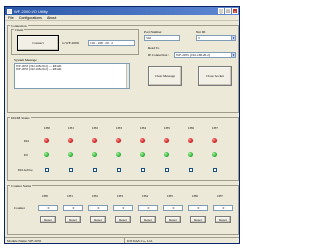 The width and height of the screenshot is (320, 250). I want to click on counter-channel-header: CH3, so click(120, 196).